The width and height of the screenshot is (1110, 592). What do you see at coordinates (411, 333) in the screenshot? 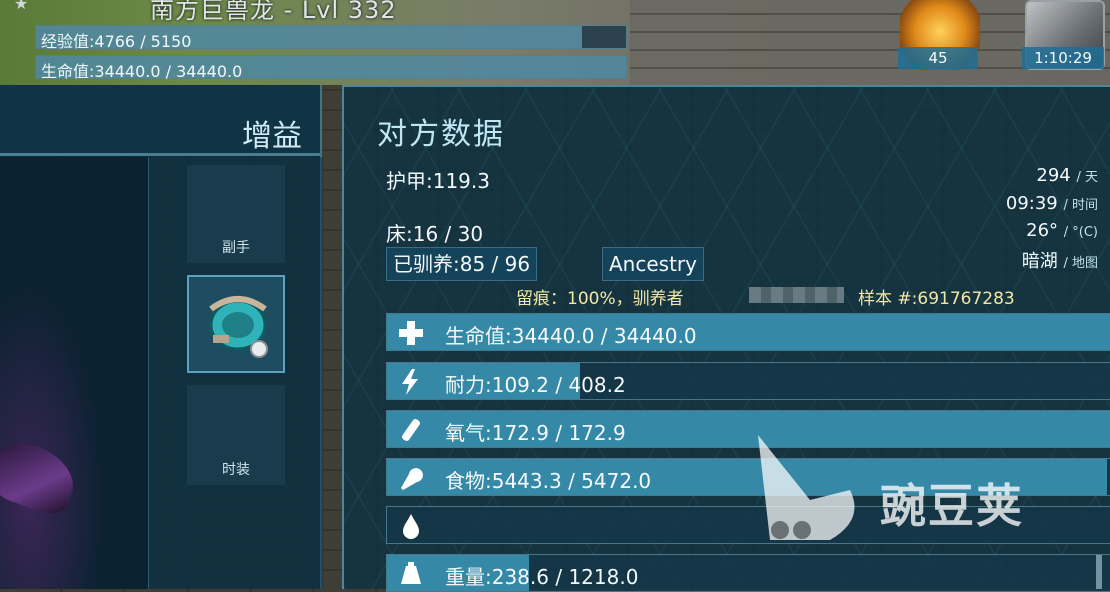
I see `health-cross-icon` at bounding box center [411, 333].